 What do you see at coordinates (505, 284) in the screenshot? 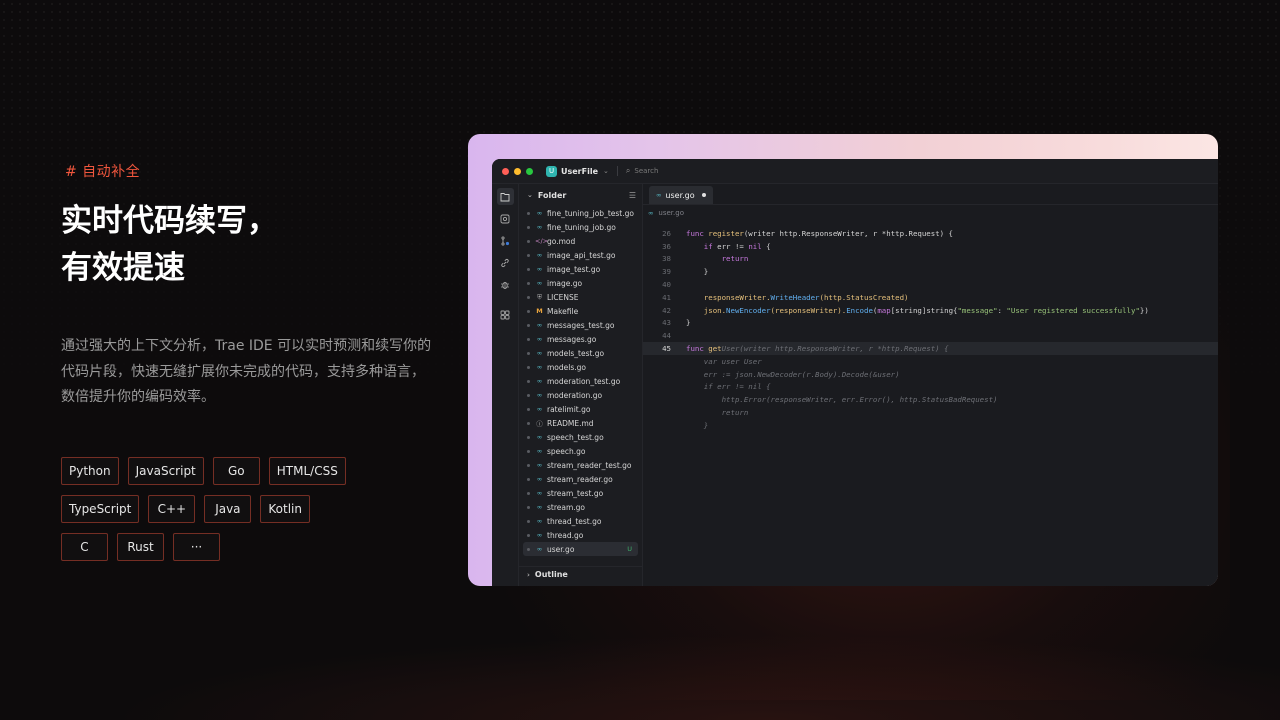
I see `debug-icon` at bounding box center [505, 284].